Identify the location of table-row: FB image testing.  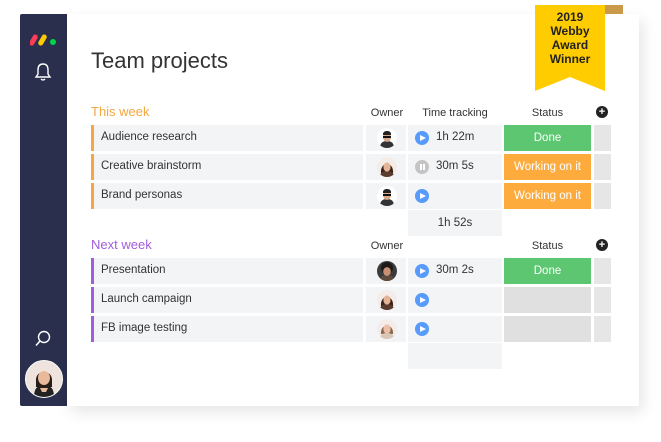
(351, 329).